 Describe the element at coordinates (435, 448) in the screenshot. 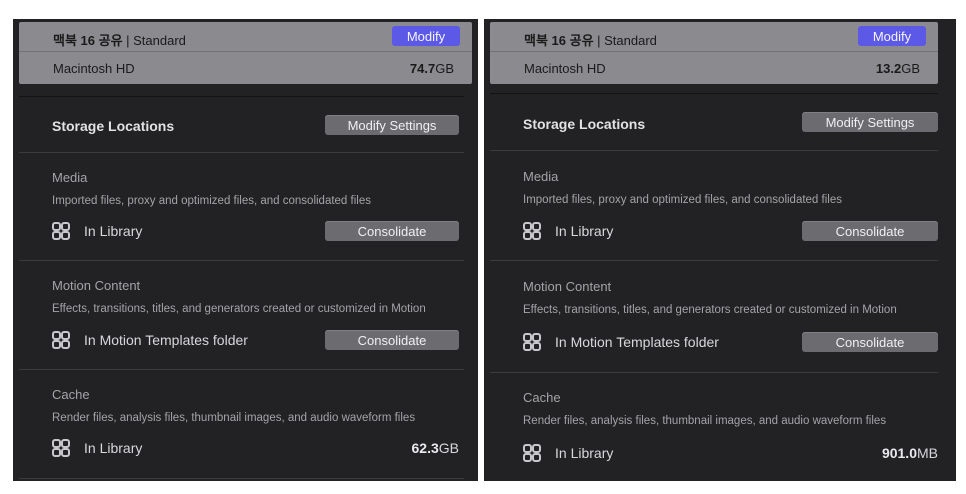

I see `cache-size: 62.3GB` at that location.